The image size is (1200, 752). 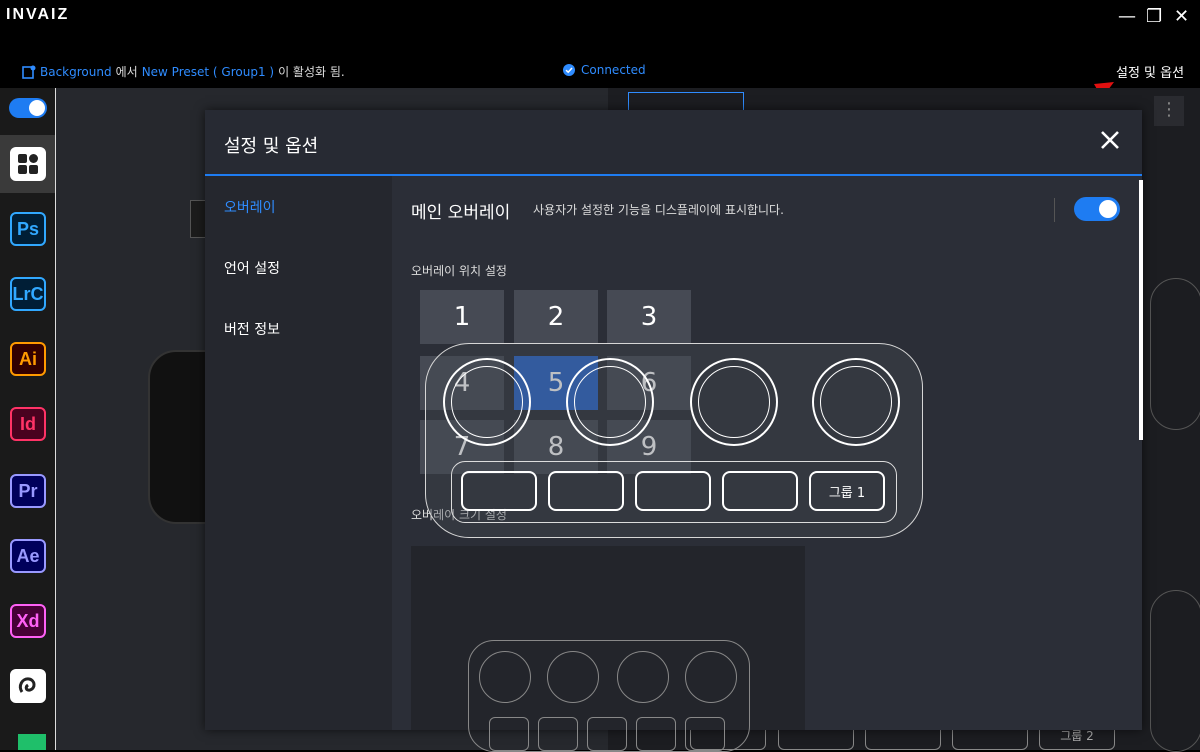 I want to click on sidebar-toggle-switch, so click(x=28, y=108).